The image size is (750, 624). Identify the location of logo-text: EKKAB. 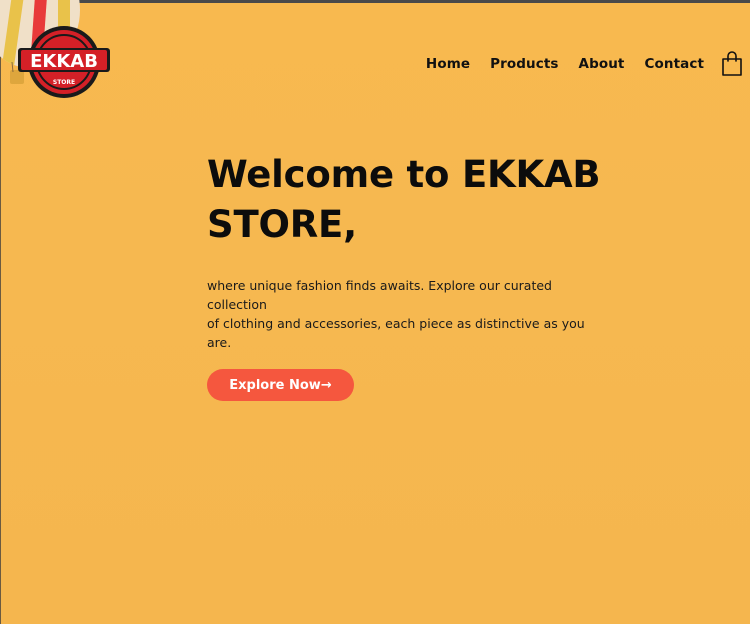
(64, 61).